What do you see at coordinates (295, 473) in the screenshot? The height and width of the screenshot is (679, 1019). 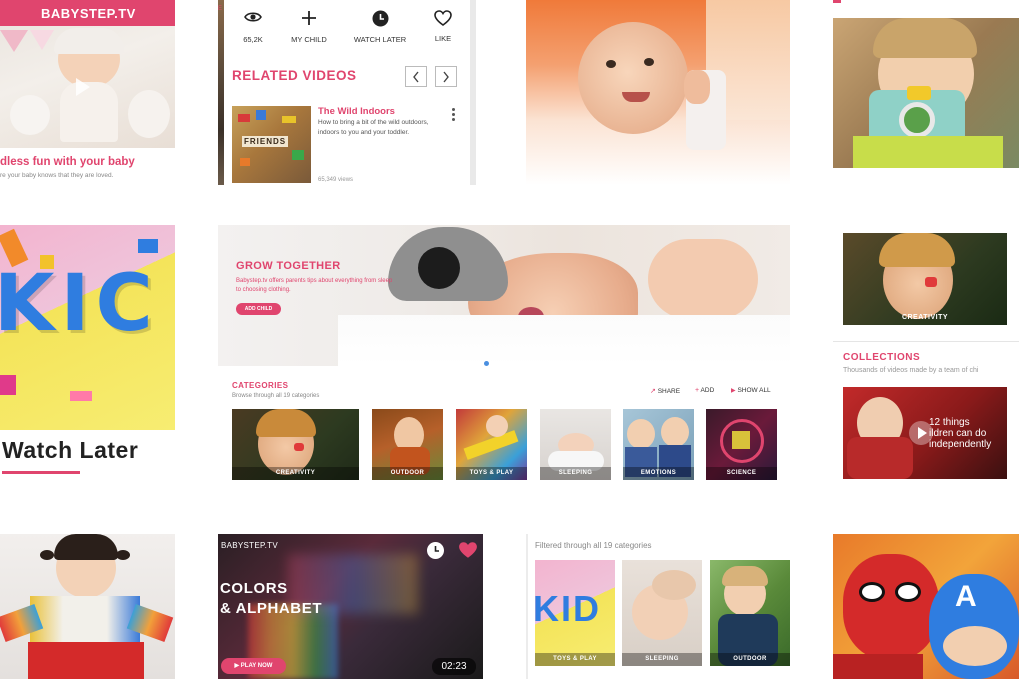 I see `category-label: CREATIVITY` at bounding box center [295, 473].